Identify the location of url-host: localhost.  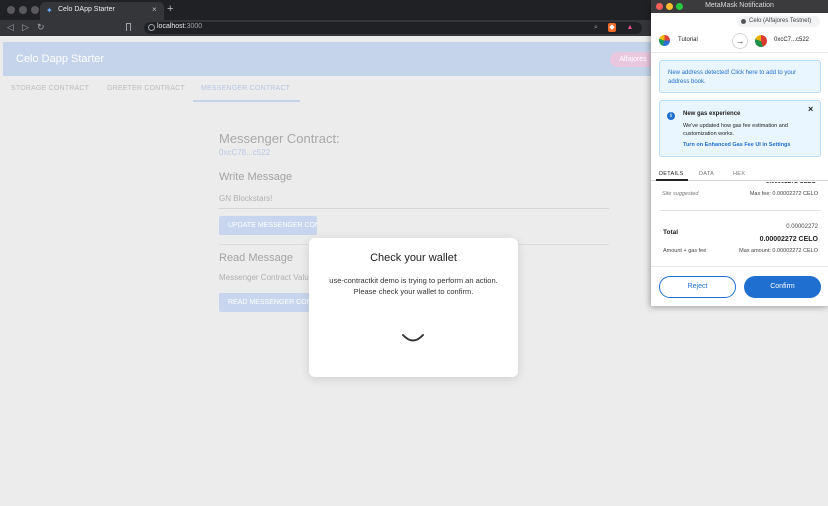
(171, 26).